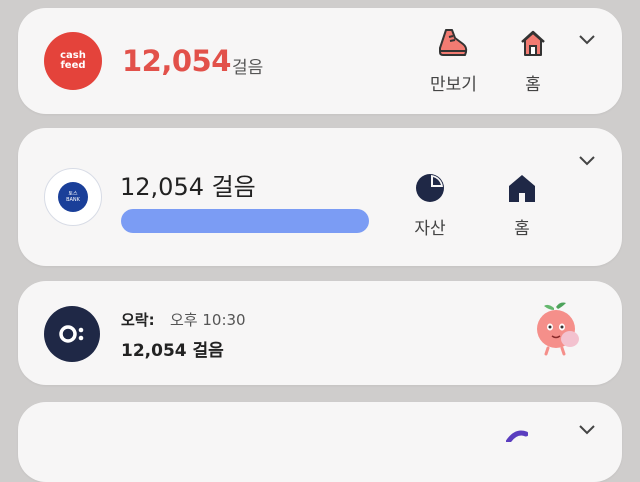 The height and width of the screenshot is (482, 640). Describe the element at coordinates (248, 68) in the screenshot. I see `step-unit: 걸음` at that location.